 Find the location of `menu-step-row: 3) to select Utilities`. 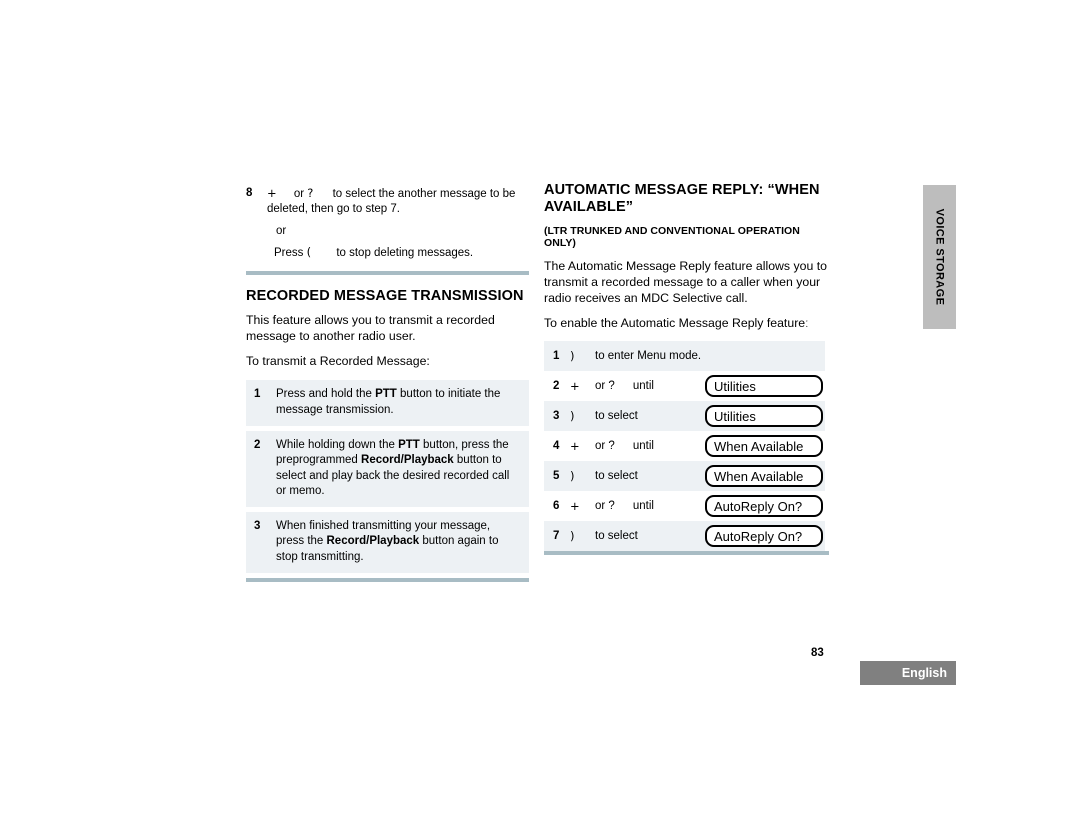

menu-step-row: 3) to select Utilities is located at coordinates (684, 416).